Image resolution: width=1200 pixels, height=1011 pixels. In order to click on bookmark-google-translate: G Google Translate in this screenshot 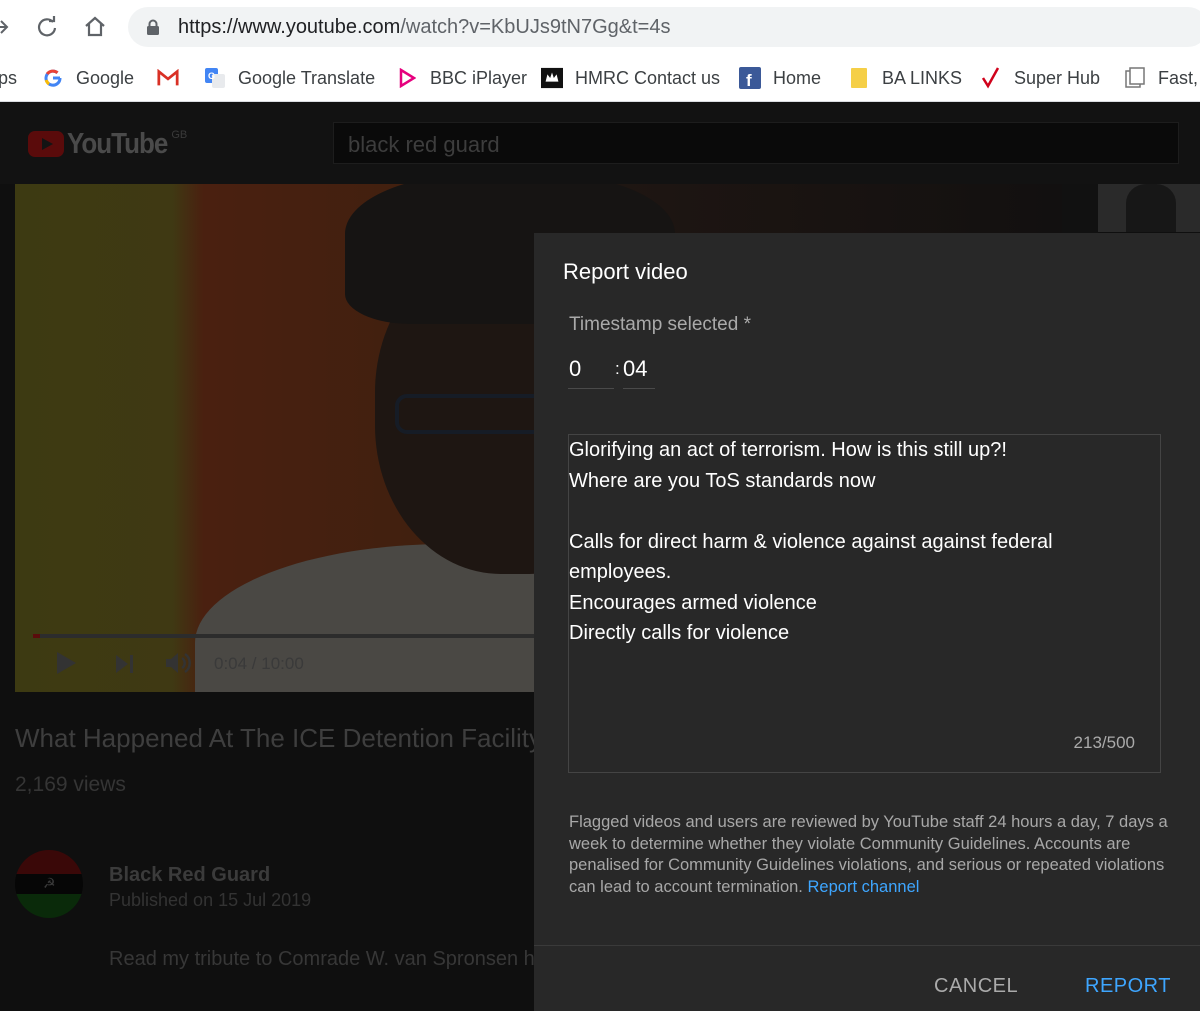, I will do `click(289, 78)`.